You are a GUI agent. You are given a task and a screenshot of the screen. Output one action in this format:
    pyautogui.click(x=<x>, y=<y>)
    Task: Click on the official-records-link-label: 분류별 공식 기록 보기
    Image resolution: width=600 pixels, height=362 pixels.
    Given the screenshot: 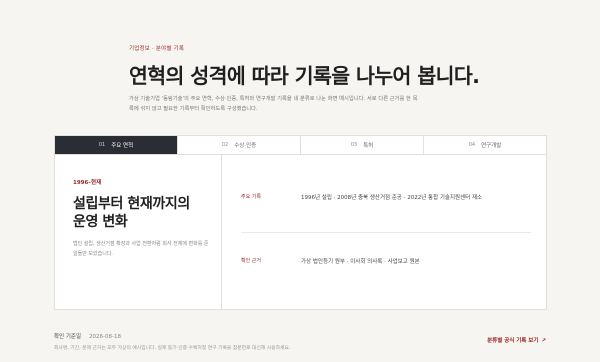 What is the action you would take?
    pyautogui.click(x=513, y=341)
    